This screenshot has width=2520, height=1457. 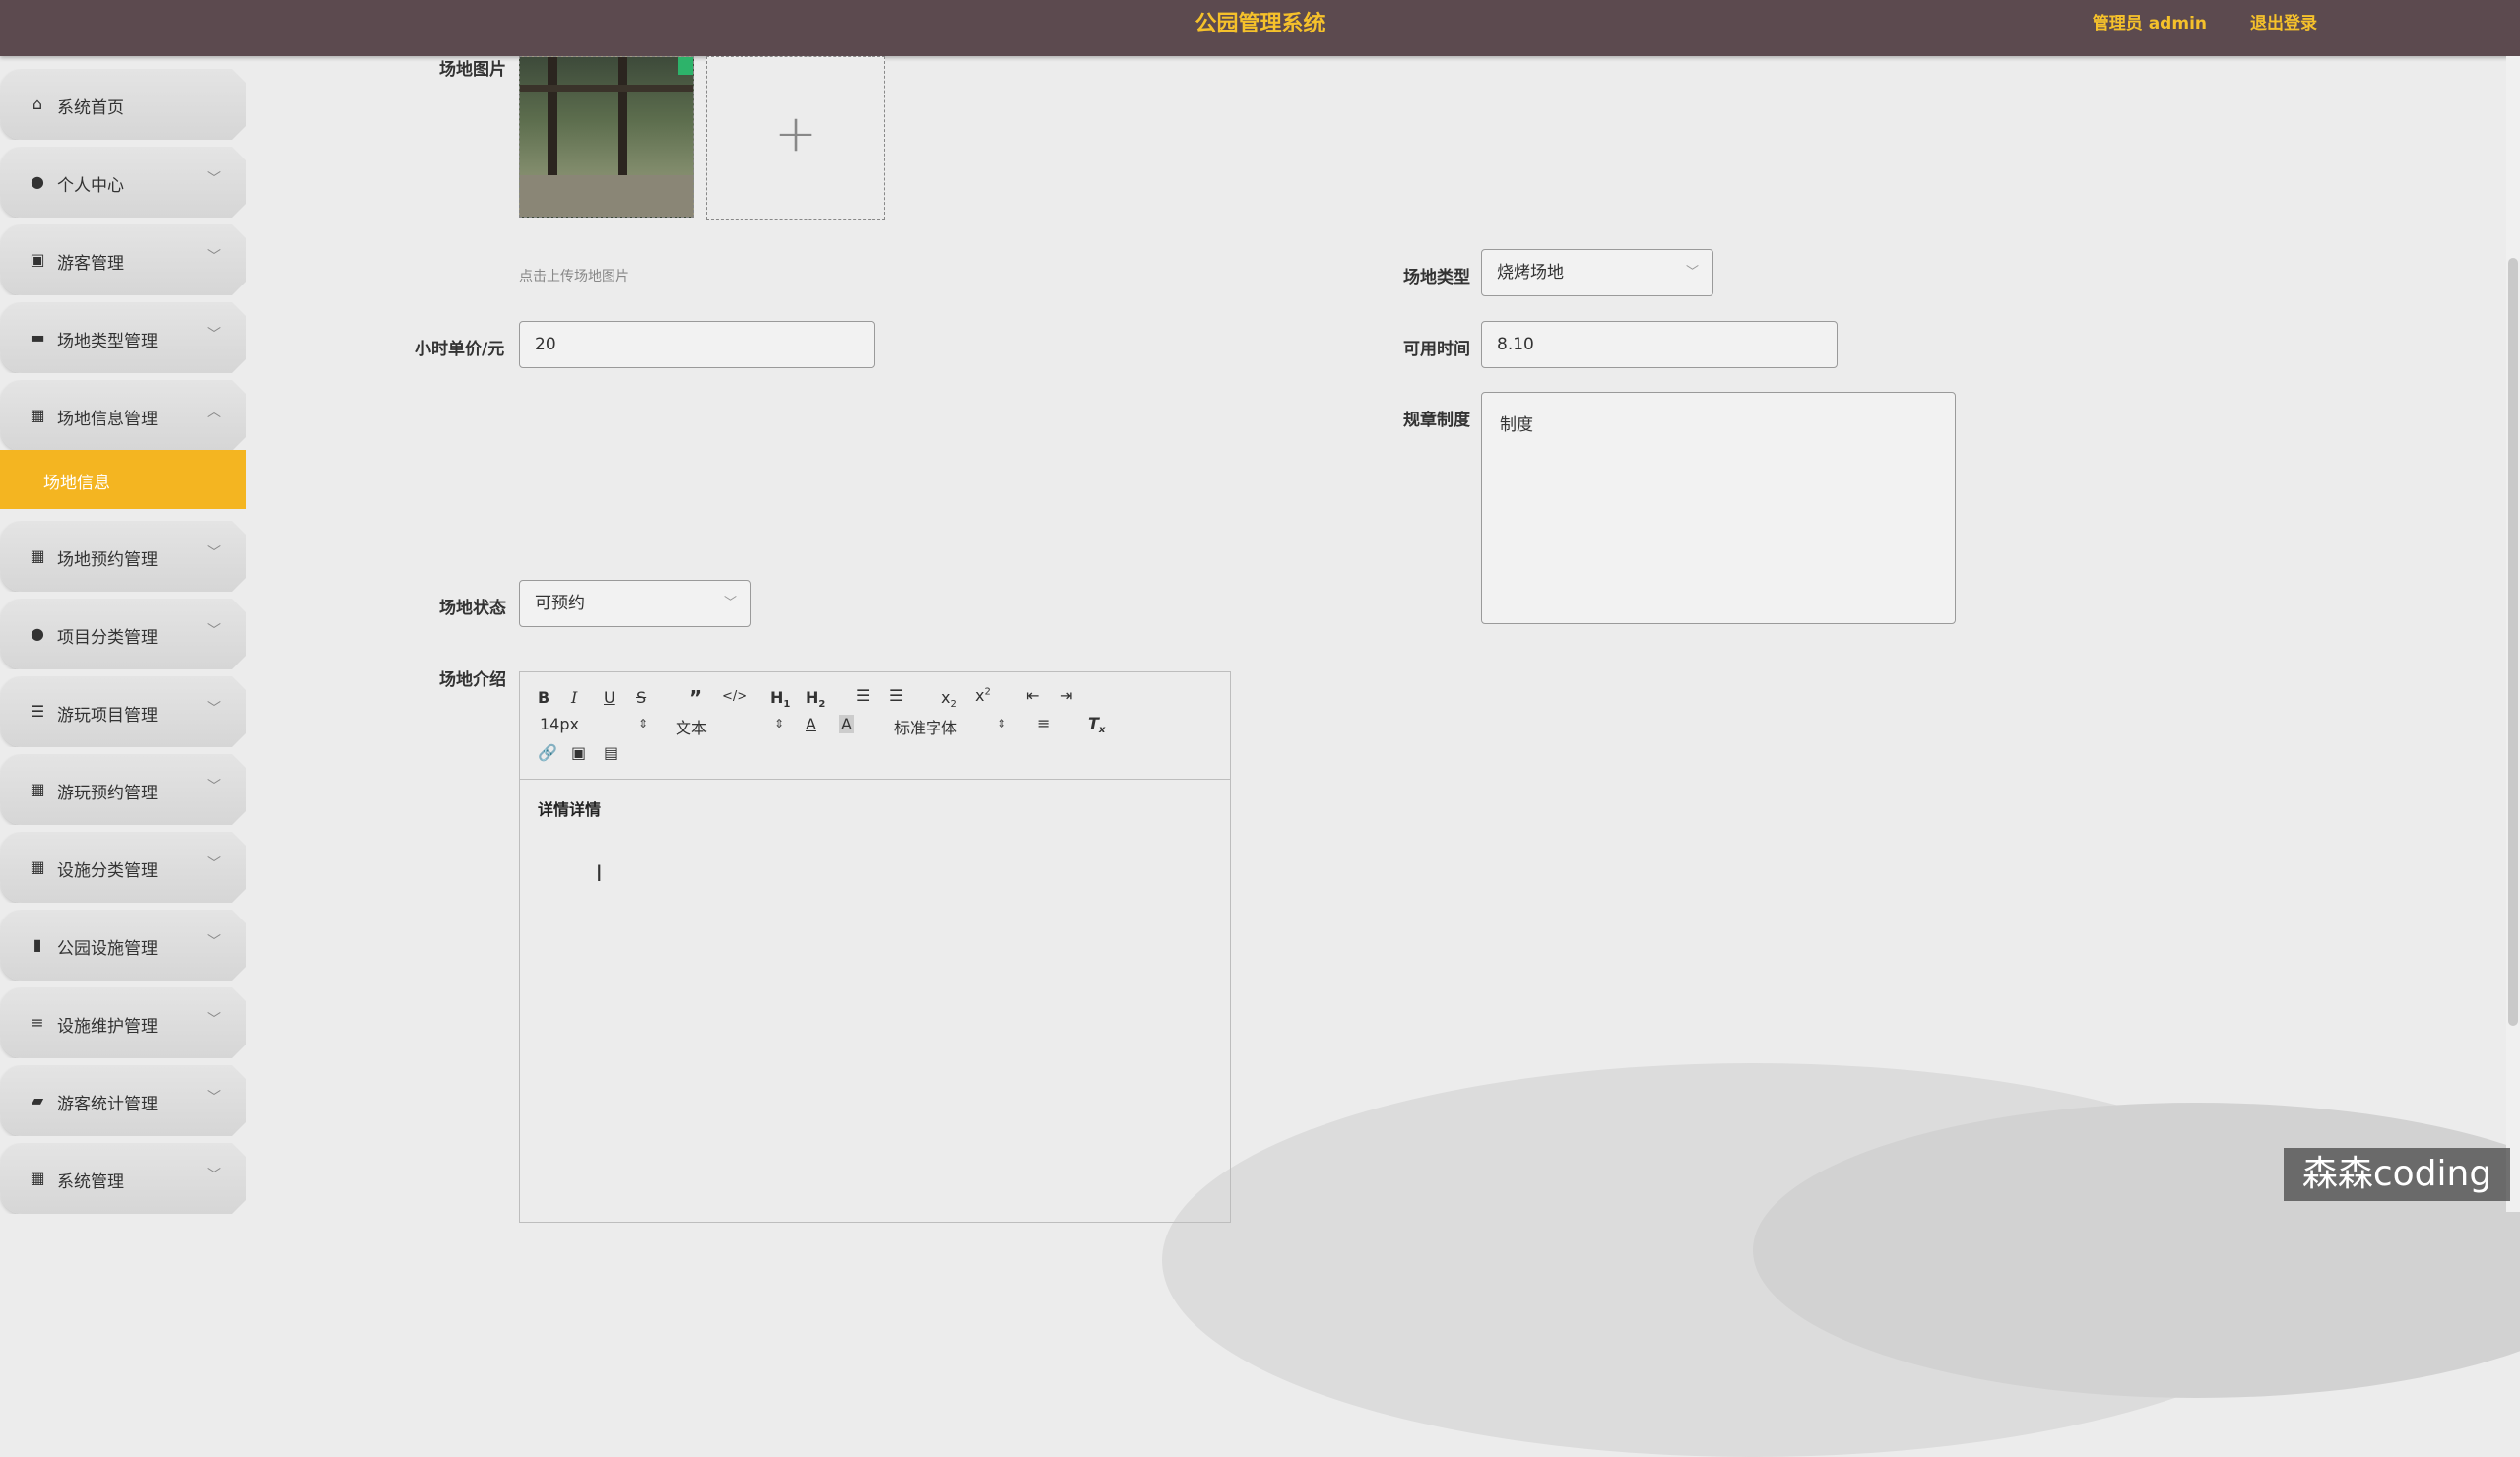 I want to click on top-bar: 公园管理系统 管理员 admin 退出登录, so click(x=1260, y=28).